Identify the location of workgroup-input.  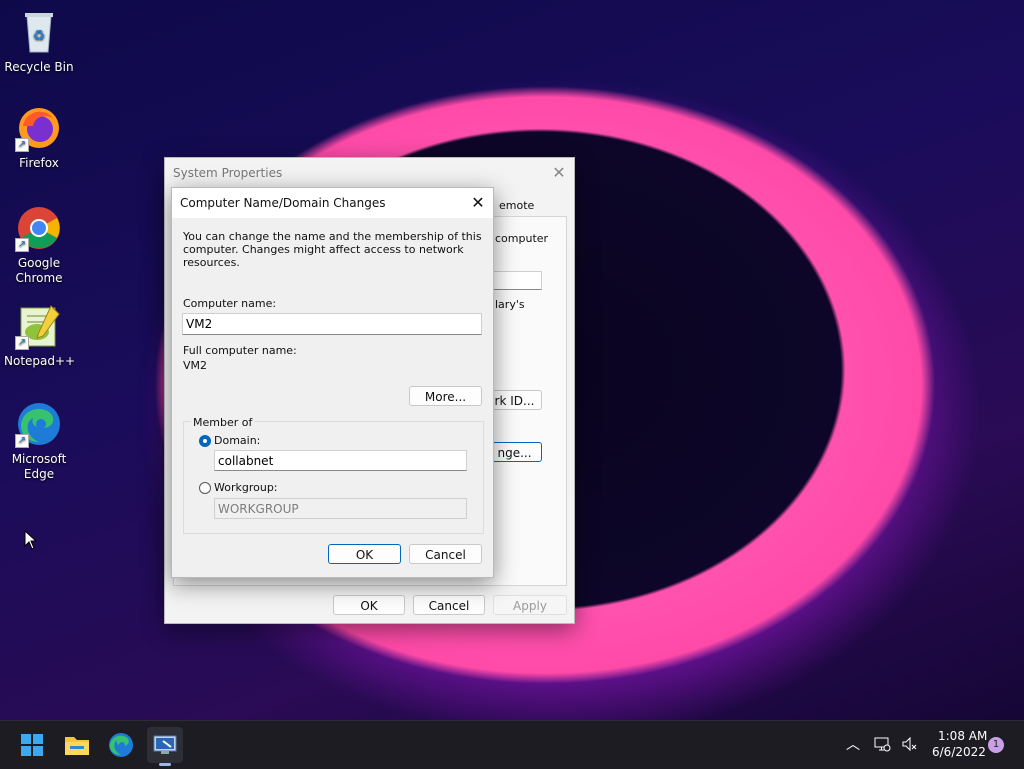
(340, 508).